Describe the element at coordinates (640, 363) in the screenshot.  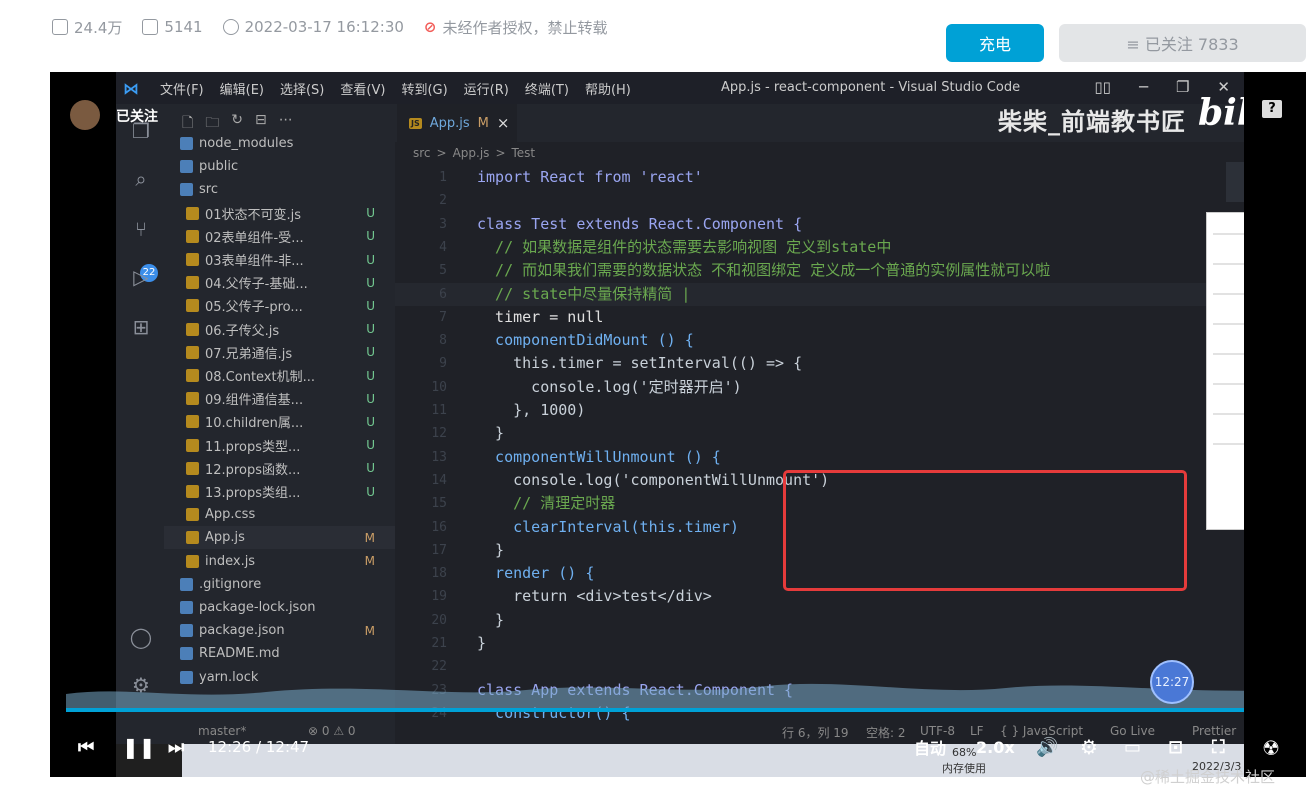
I see `code-text: this.timer = setInterval(() => {` at that location.